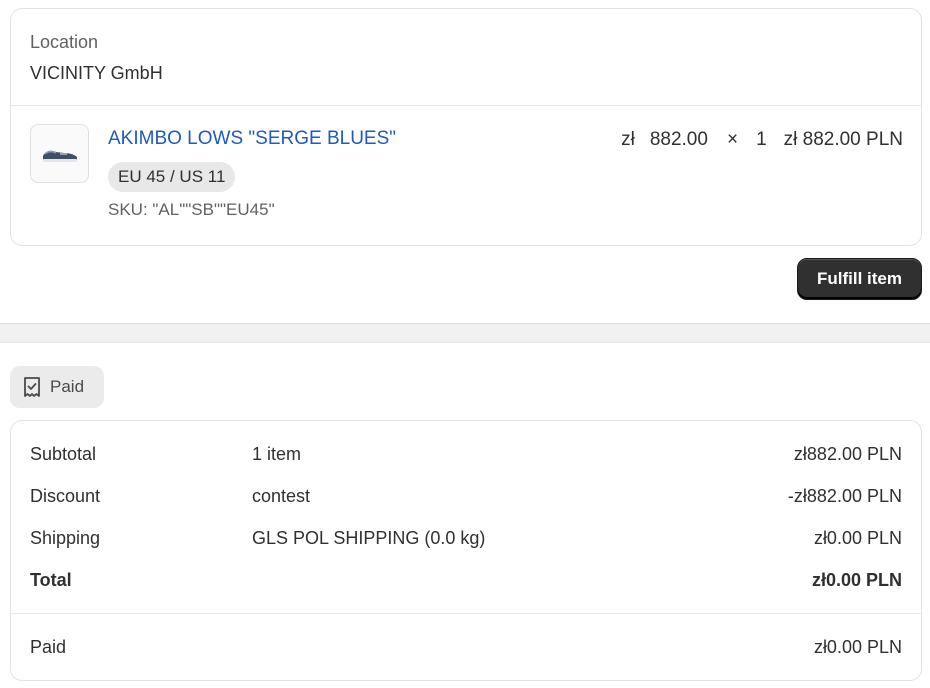 Image resolution: width=930 pixels, height=688 pixels. What do you see at coordinates (63, 454) in the screenshot?
I see `subtotal-label: Subtotal` at bounding box center [63, 454].